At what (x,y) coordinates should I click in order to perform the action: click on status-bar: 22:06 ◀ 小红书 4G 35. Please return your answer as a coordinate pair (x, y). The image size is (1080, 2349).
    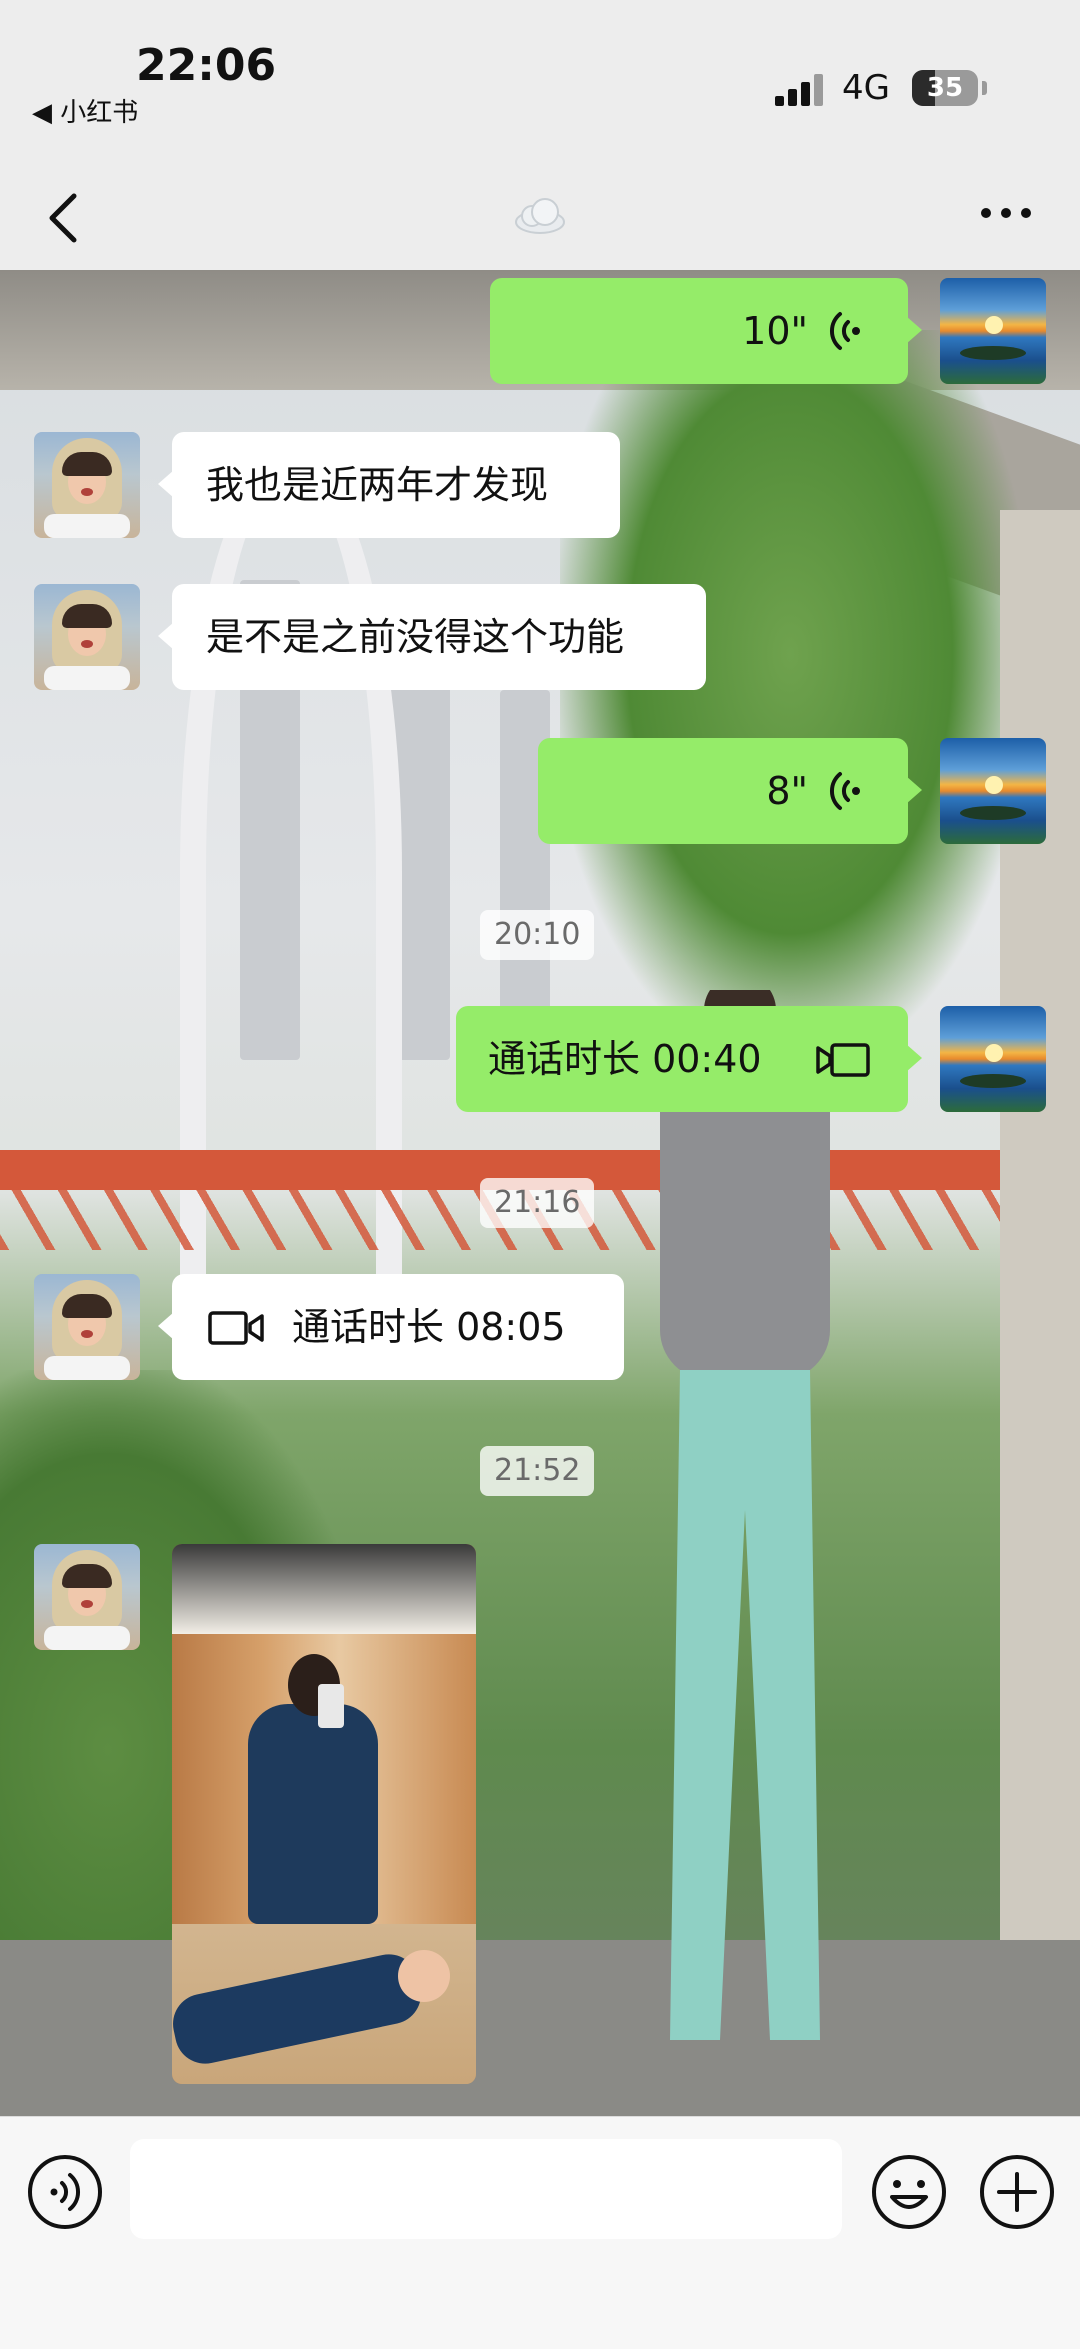
    Looking at the image, I should click on (540, 80).